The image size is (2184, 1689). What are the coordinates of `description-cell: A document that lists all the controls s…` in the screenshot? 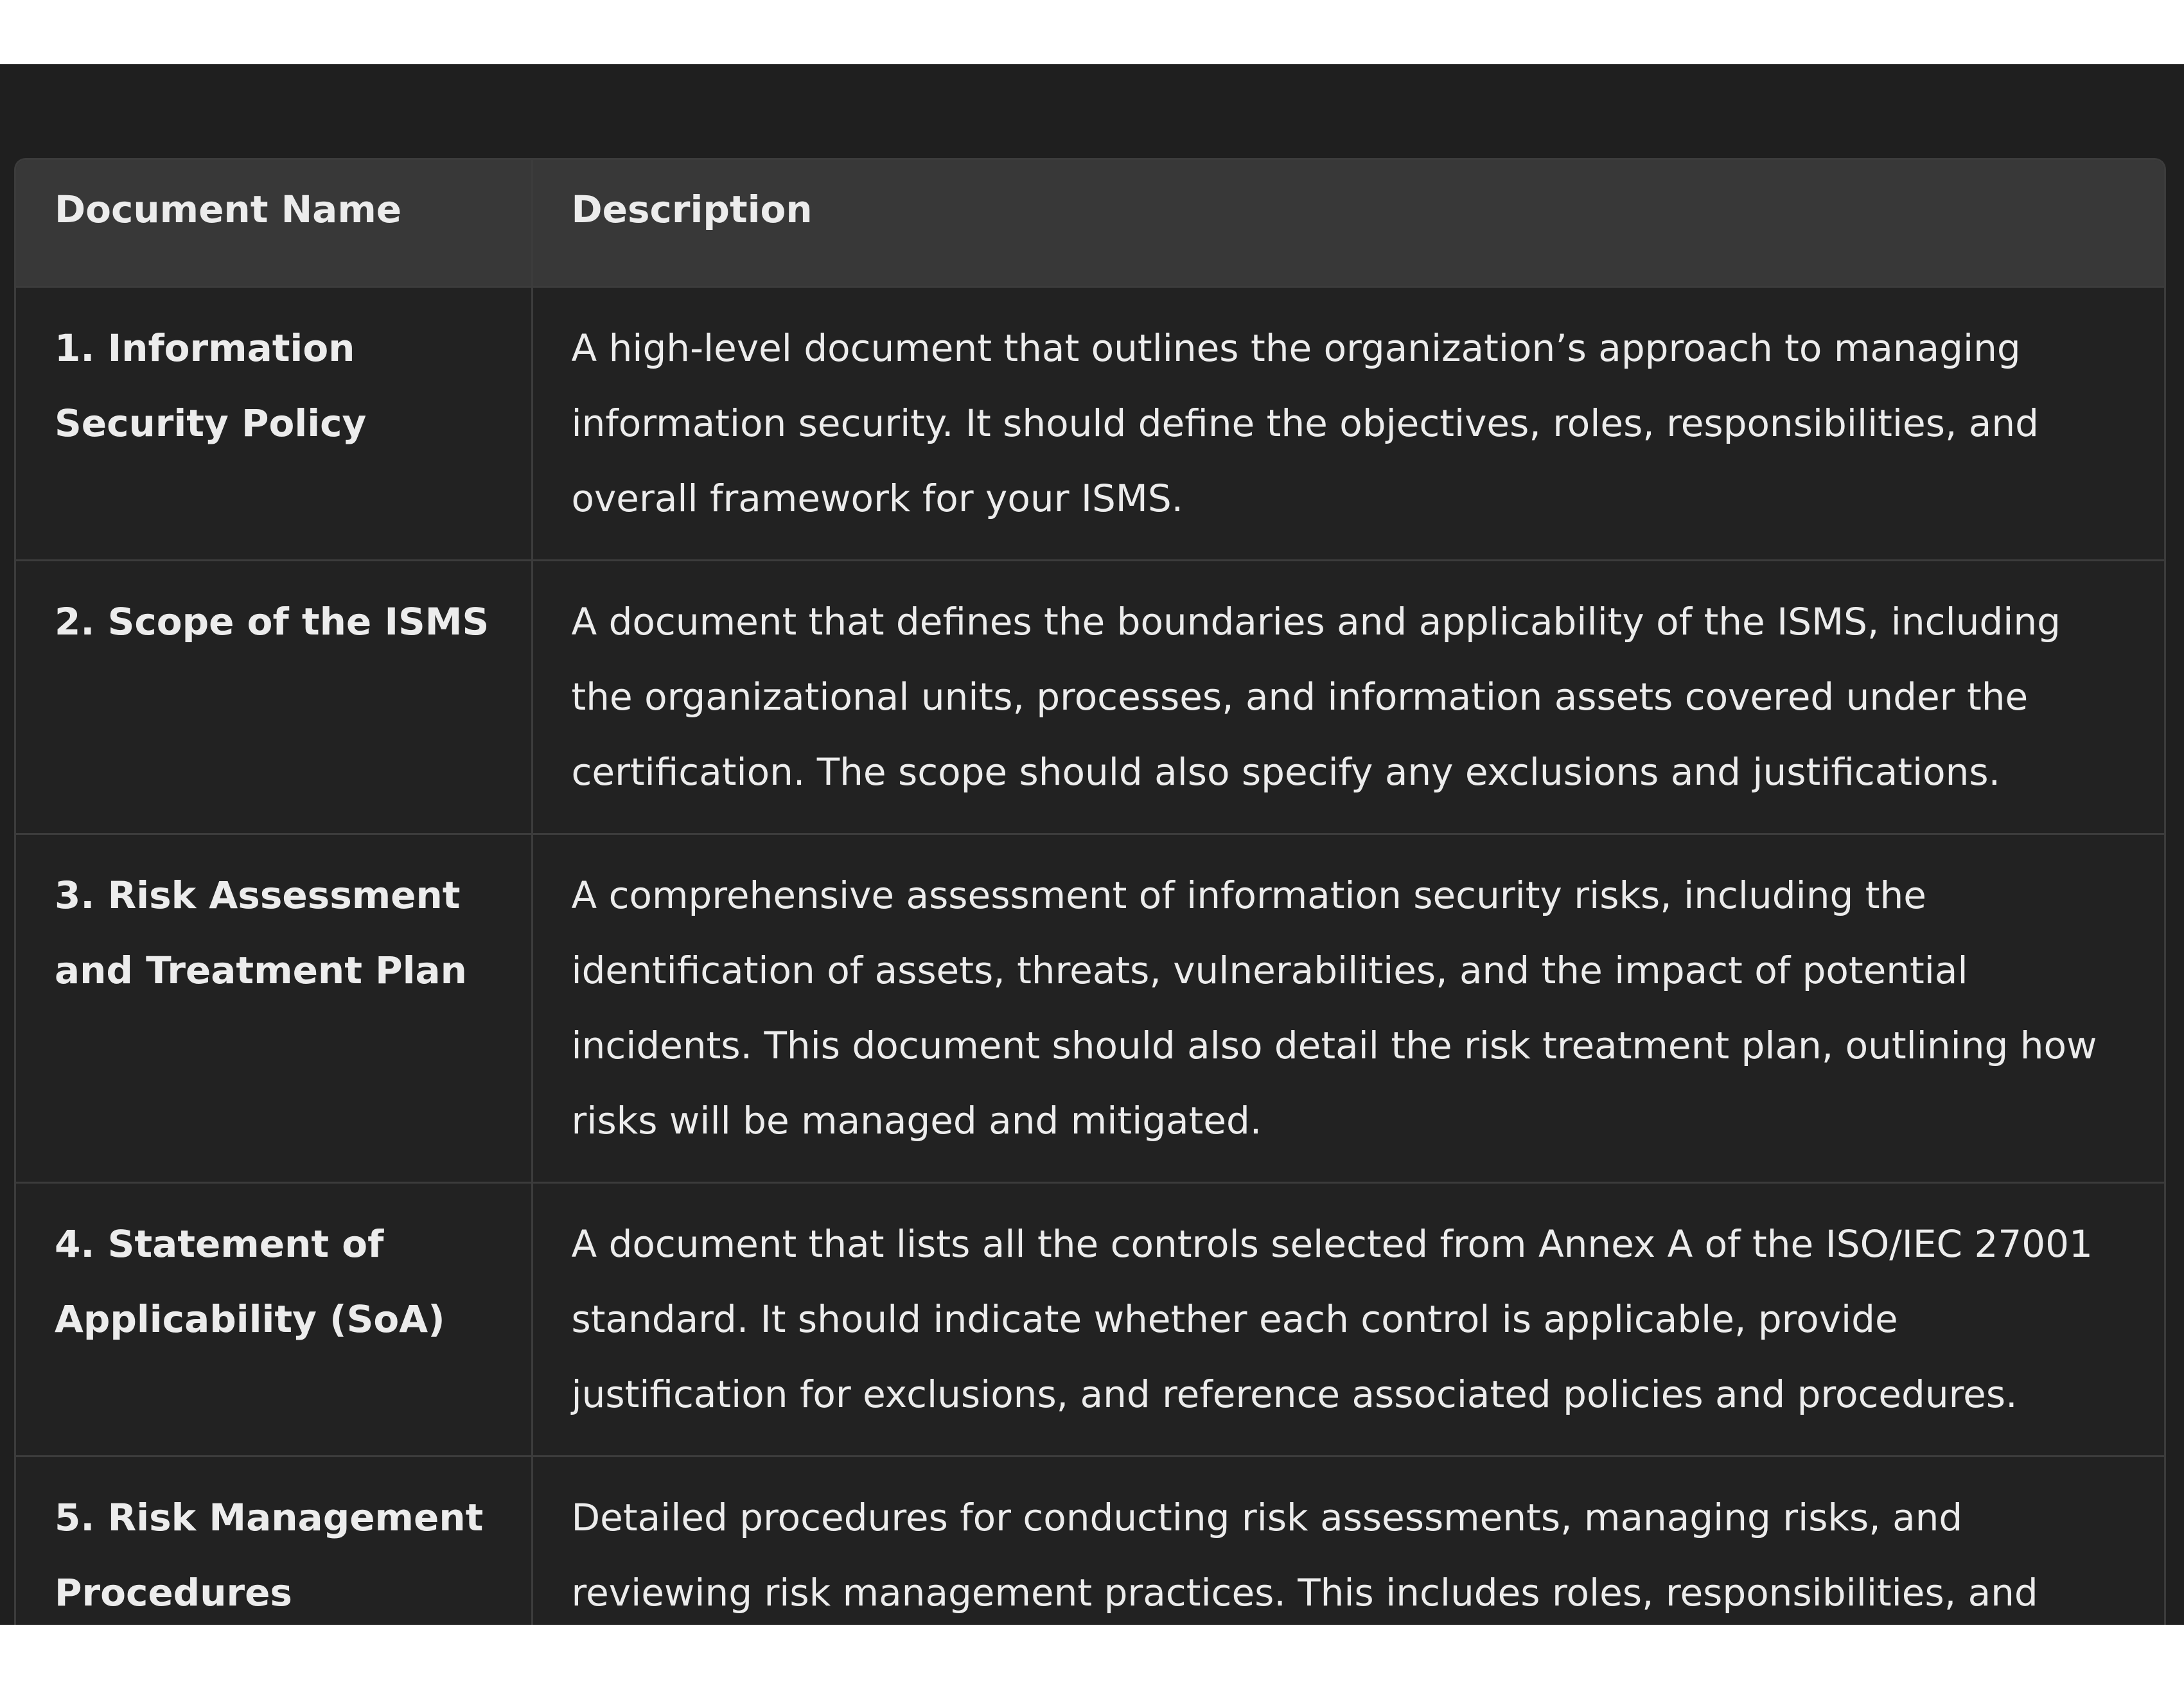 It's located at (1348, 1319).